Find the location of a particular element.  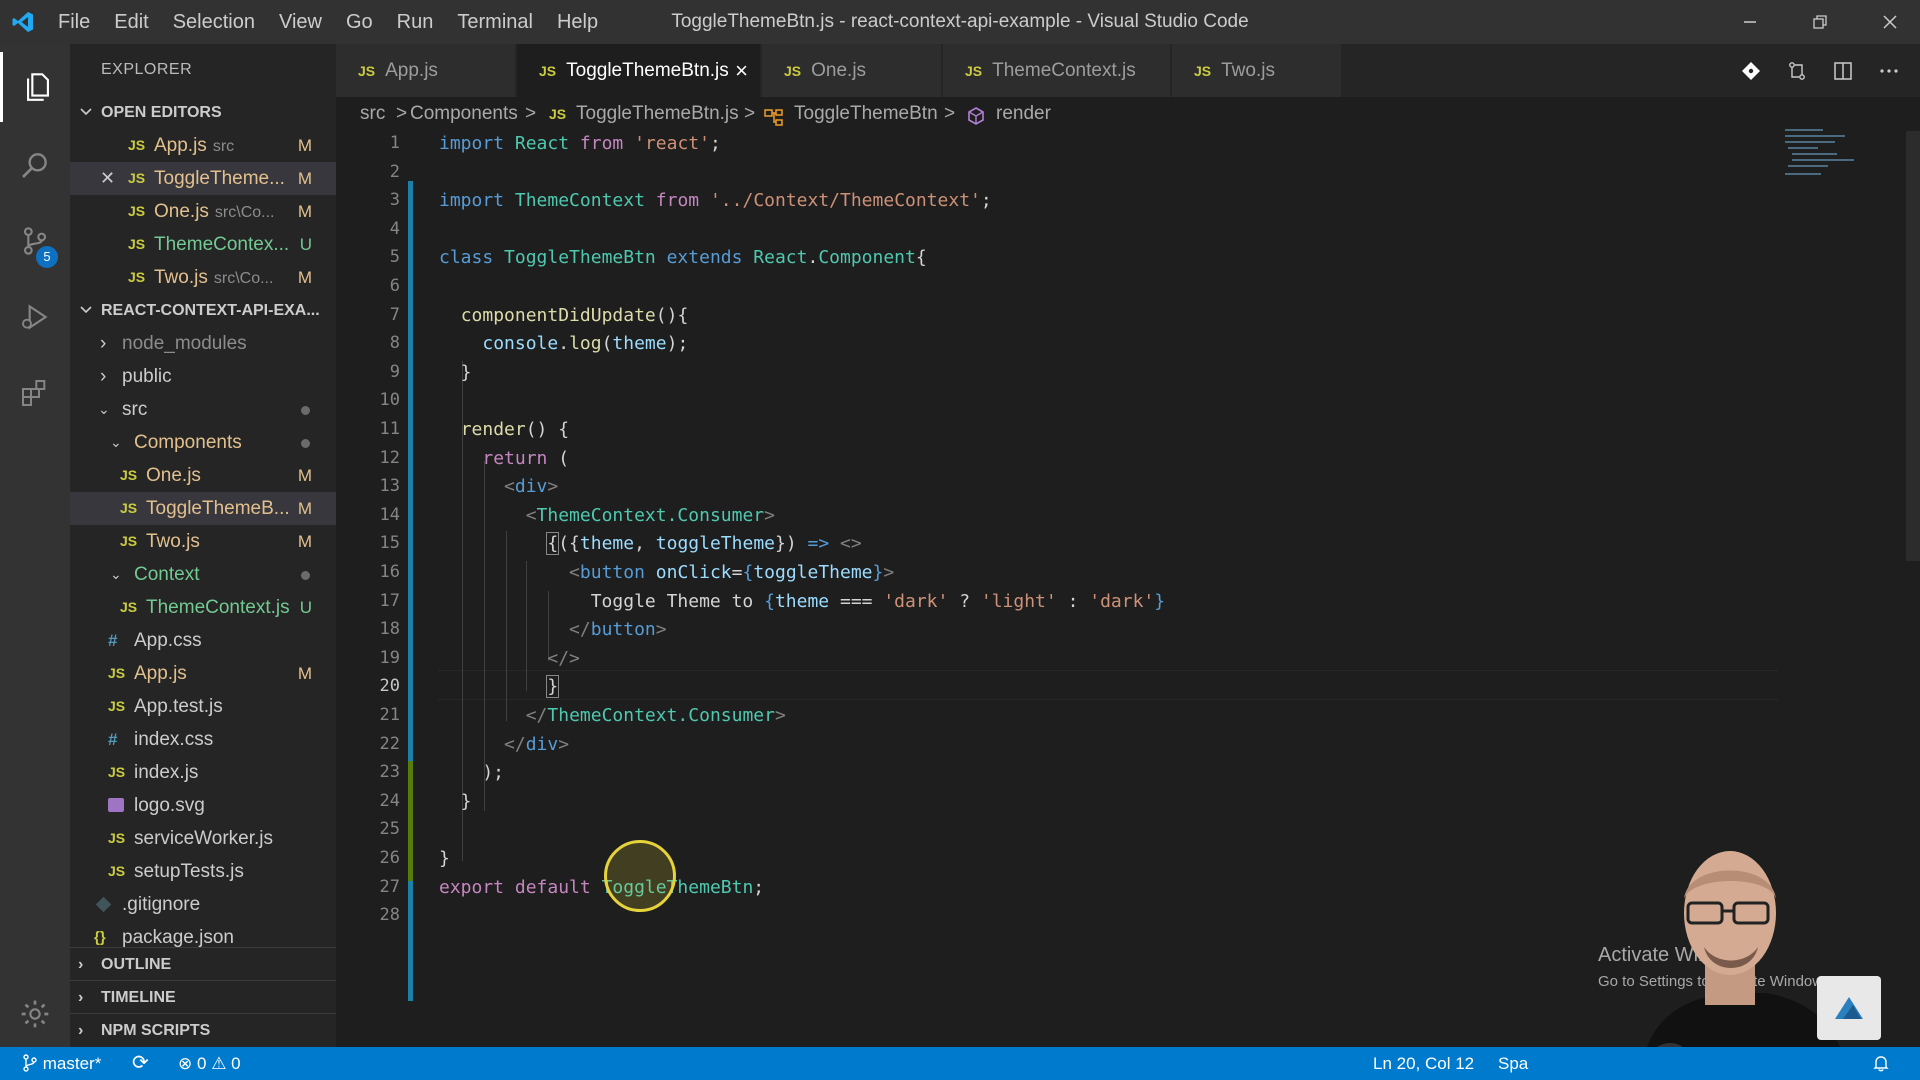

tree-file-app-js: JS App.js M is located at coordinates (203, 673).